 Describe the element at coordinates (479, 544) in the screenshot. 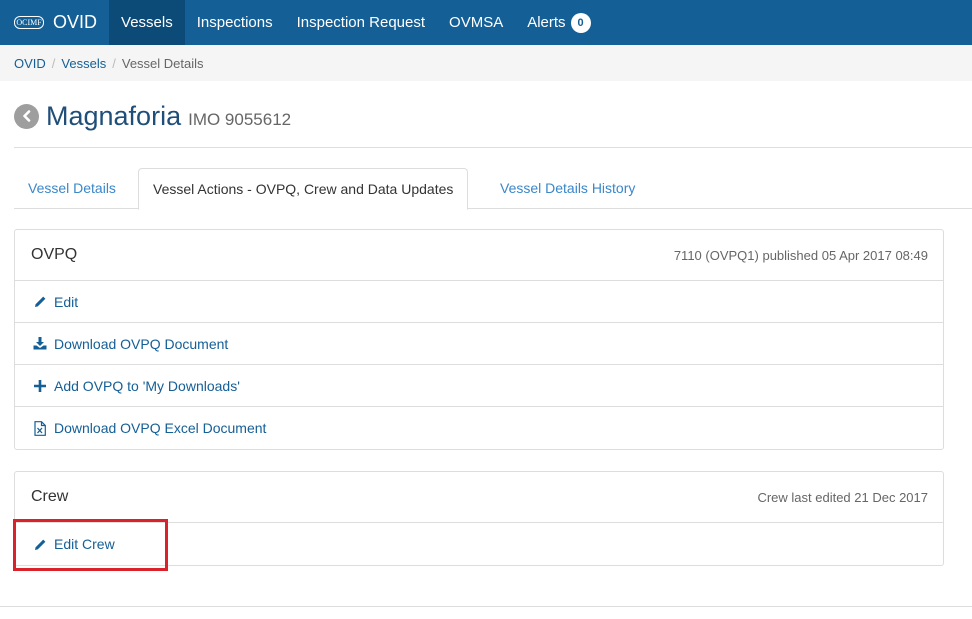

I see `edit-crew-link: Edit Crew` at that location.